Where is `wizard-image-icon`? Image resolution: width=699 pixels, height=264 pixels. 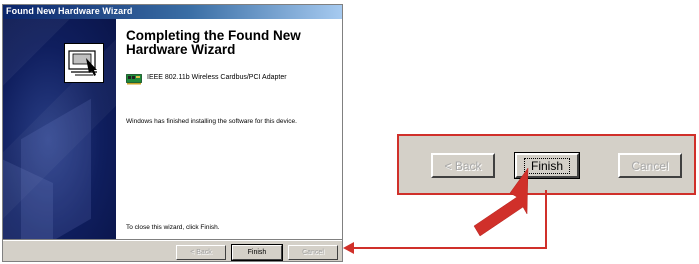 wizard-image-icon is located at coordinates (84, 63).